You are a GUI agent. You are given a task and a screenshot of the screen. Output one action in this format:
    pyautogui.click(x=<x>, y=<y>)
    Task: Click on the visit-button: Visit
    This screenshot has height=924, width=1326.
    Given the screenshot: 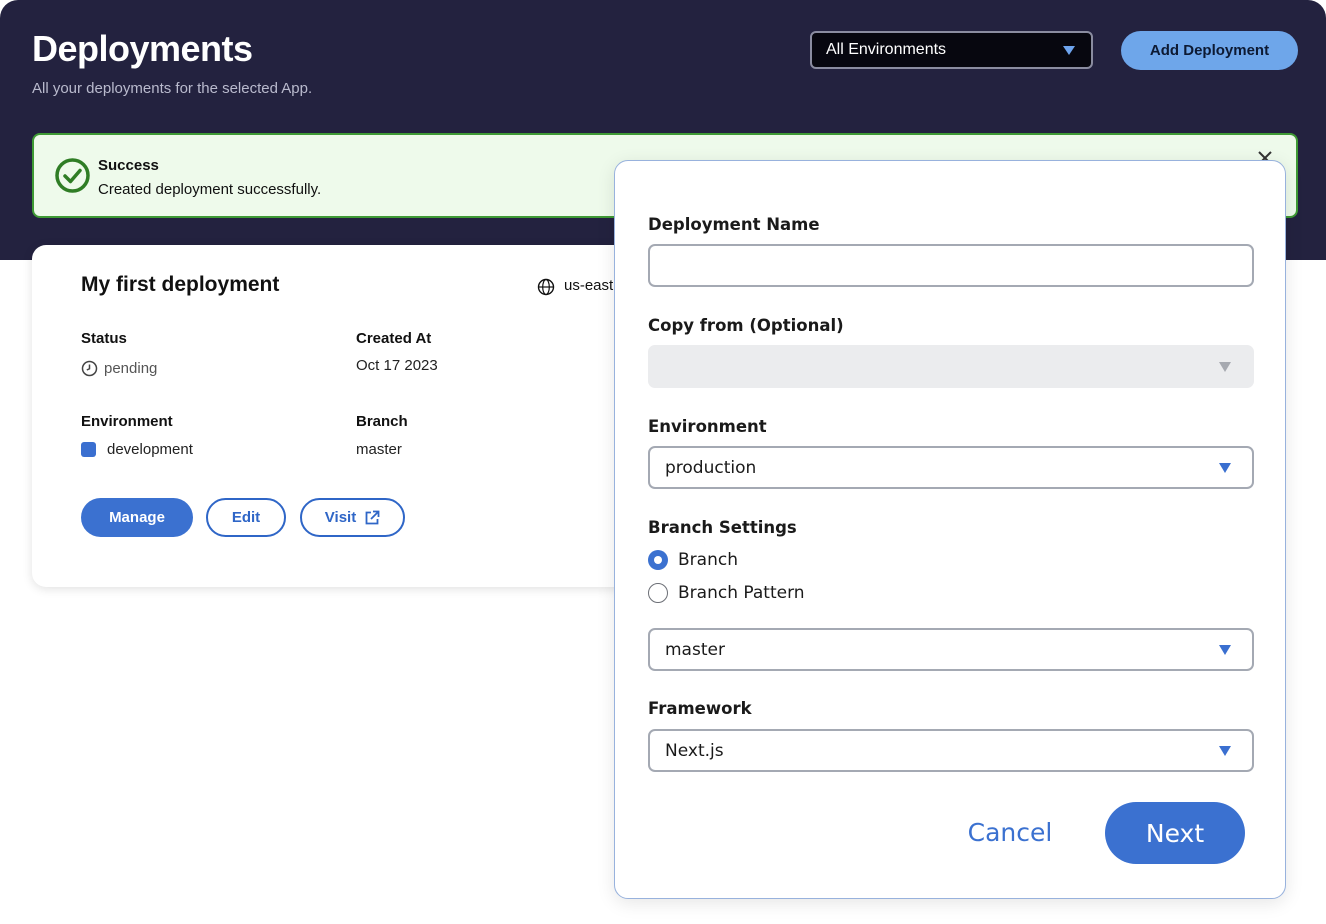 What is the action you would take?
    pyautogui.click(x=352, y=517)
    